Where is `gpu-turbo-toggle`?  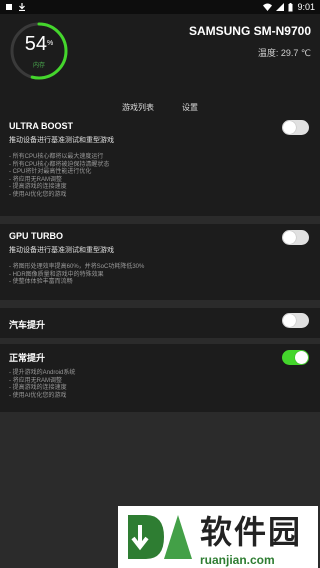 gpu-turbo-toggle is located at coordinates (295, 237).